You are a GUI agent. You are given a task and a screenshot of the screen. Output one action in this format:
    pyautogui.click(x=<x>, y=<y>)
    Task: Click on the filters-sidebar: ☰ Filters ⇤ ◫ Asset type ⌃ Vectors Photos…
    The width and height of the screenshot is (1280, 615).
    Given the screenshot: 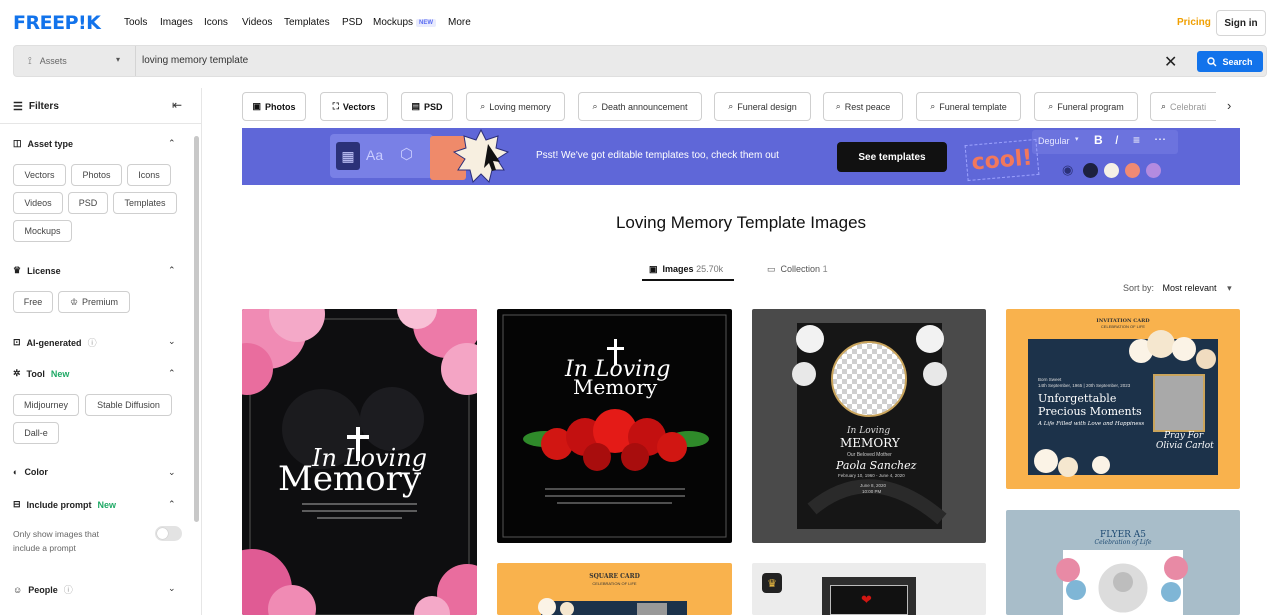 What is the action you would take?
    pyautogui.click(x=101, y=351)
    